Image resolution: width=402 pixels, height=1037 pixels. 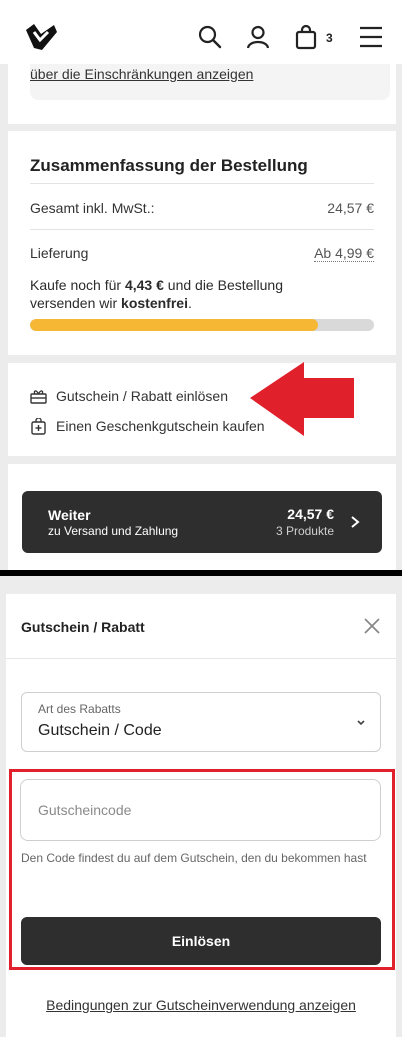 I want to click on delivery-value: Ab 4,99 €, so click(x=344, y=253).